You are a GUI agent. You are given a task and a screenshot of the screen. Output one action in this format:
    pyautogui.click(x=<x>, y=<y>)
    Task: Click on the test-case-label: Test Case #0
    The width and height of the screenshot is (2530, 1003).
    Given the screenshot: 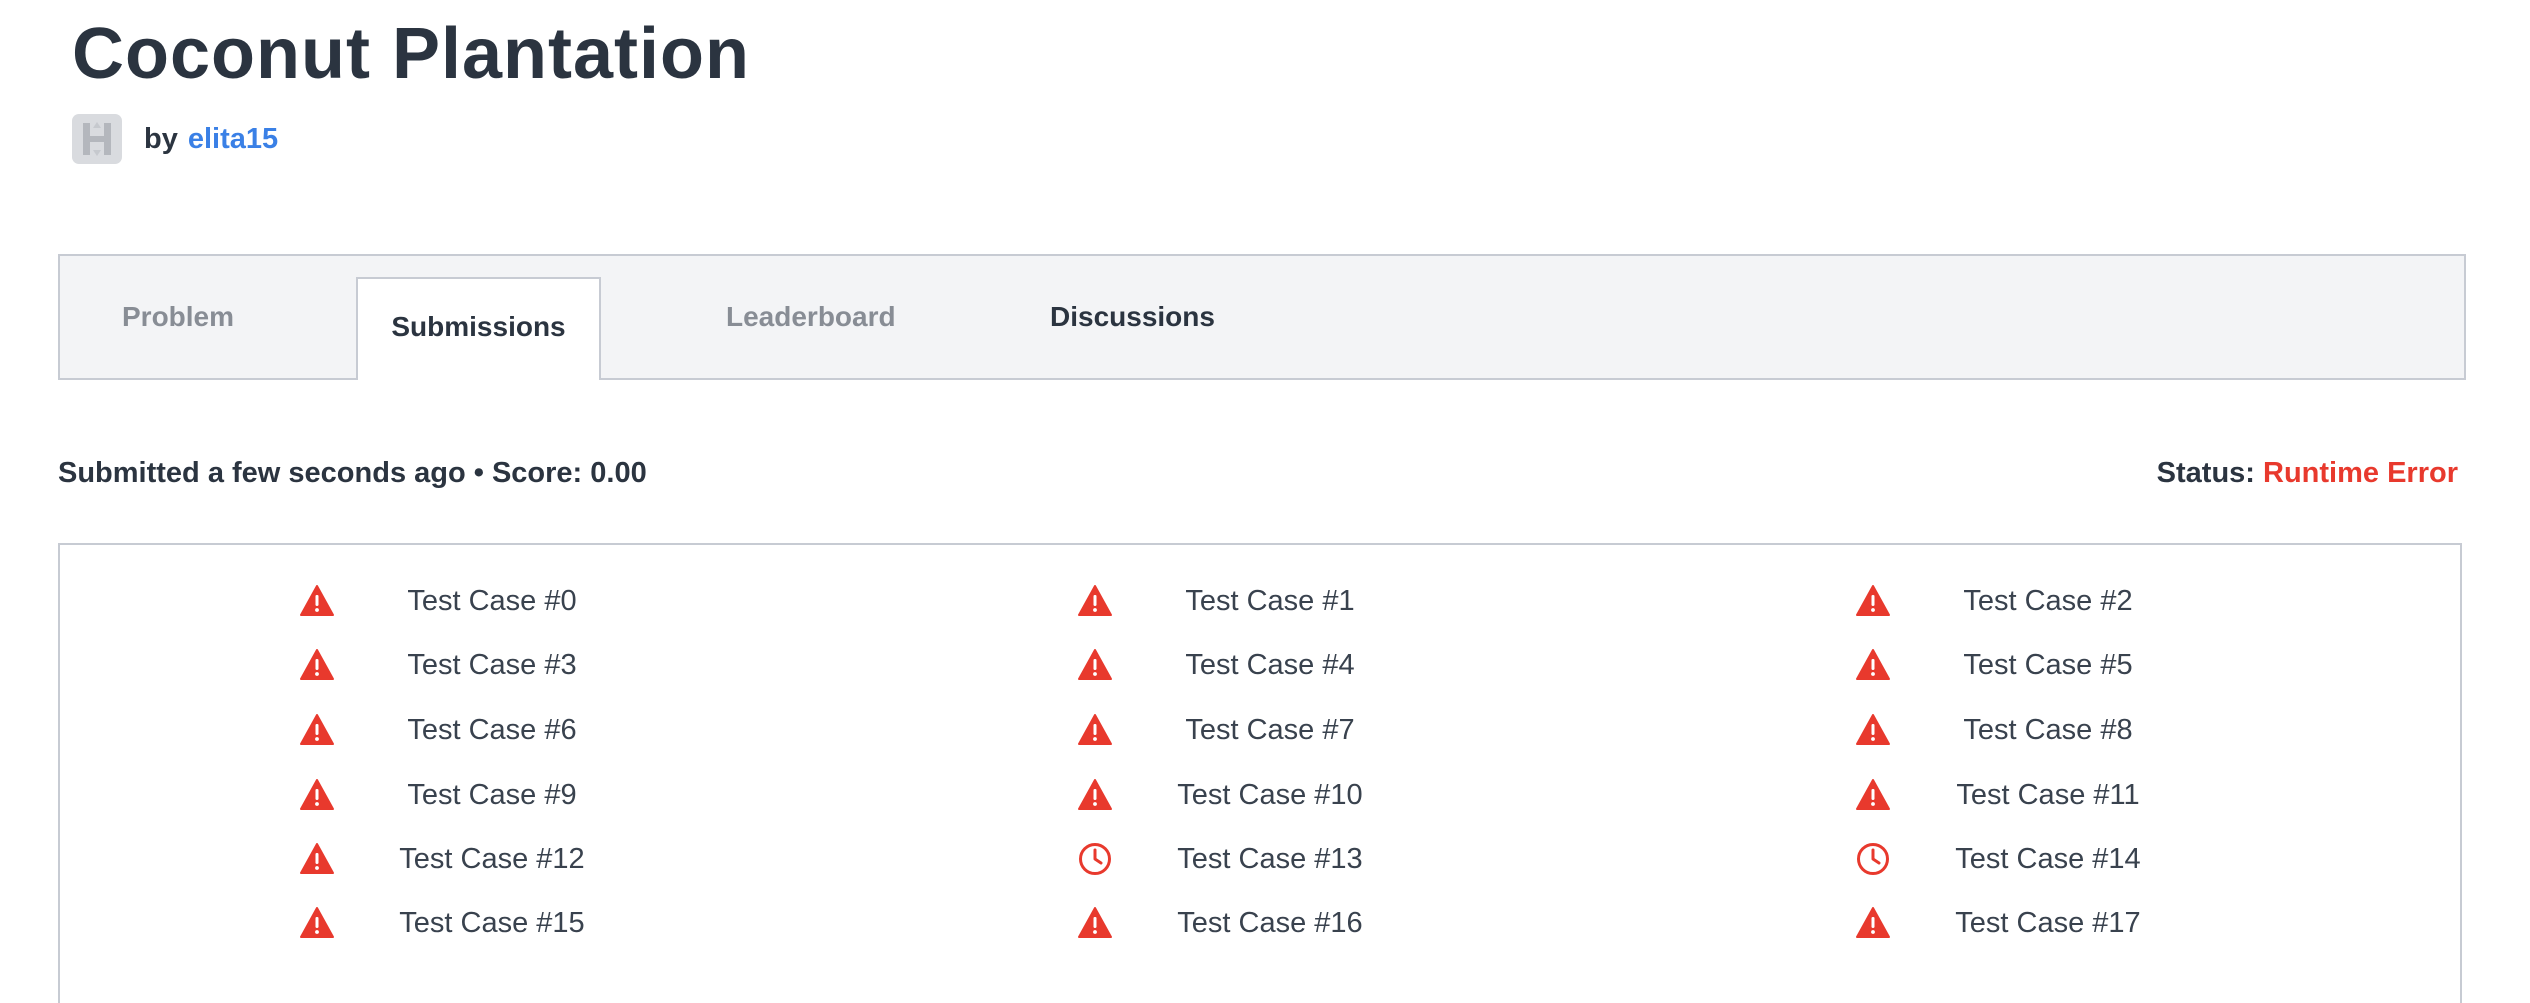 What is the action you would take?
    pyautogui.click(x=492, y=601)
    